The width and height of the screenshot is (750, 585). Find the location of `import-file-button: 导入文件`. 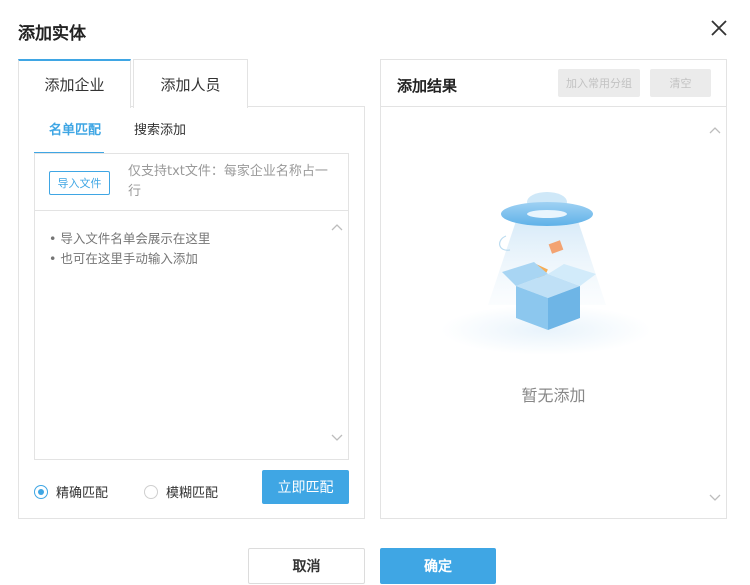

import-file-button: 导入文件 is located at coordinates (79, 183).